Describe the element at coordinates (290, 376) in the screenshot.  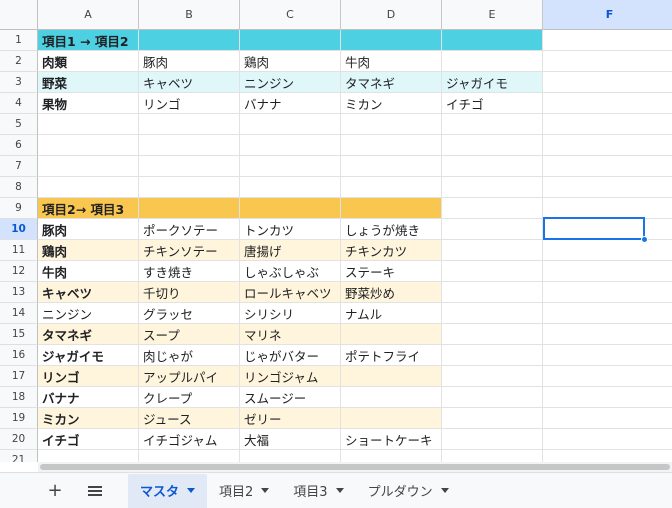
I see `cell-c17: リンゴジャム` at that location.